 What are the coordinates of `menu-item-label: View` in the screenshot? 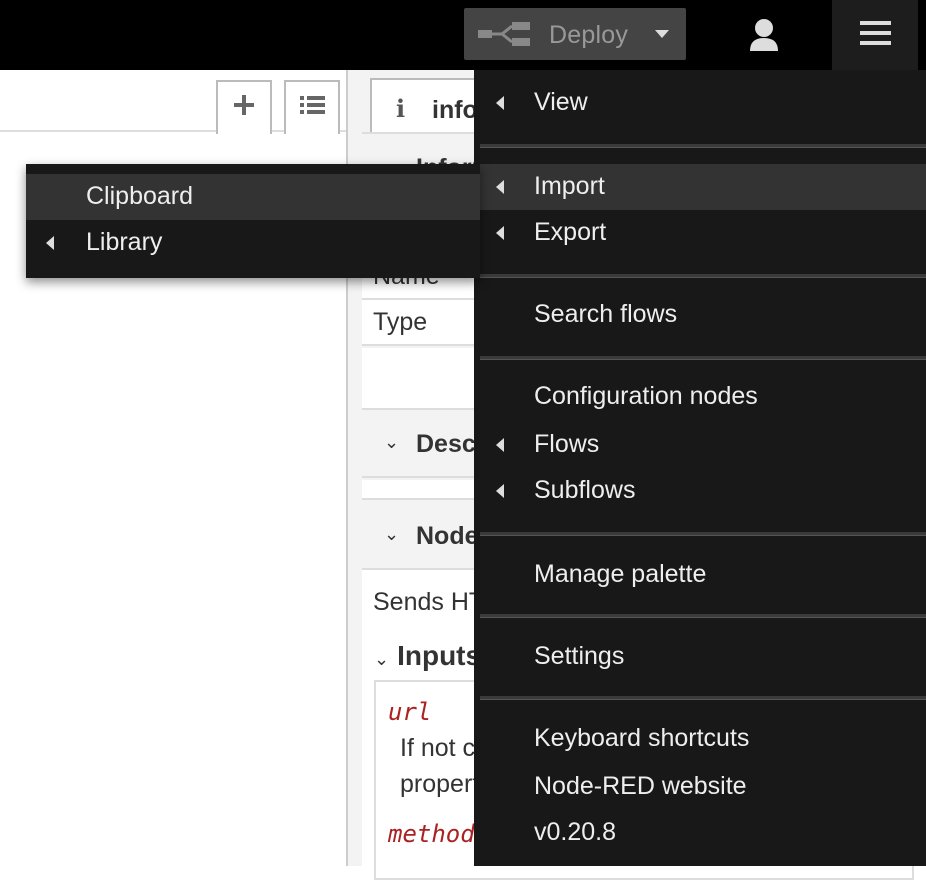 It's located at (561, 102).